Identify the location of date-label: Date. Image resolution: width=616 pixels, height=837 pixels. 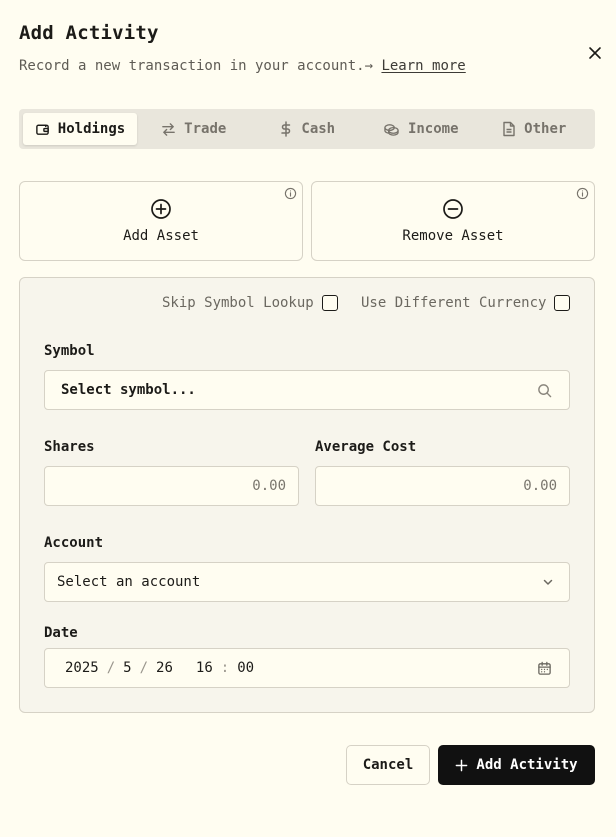
(61, 633).